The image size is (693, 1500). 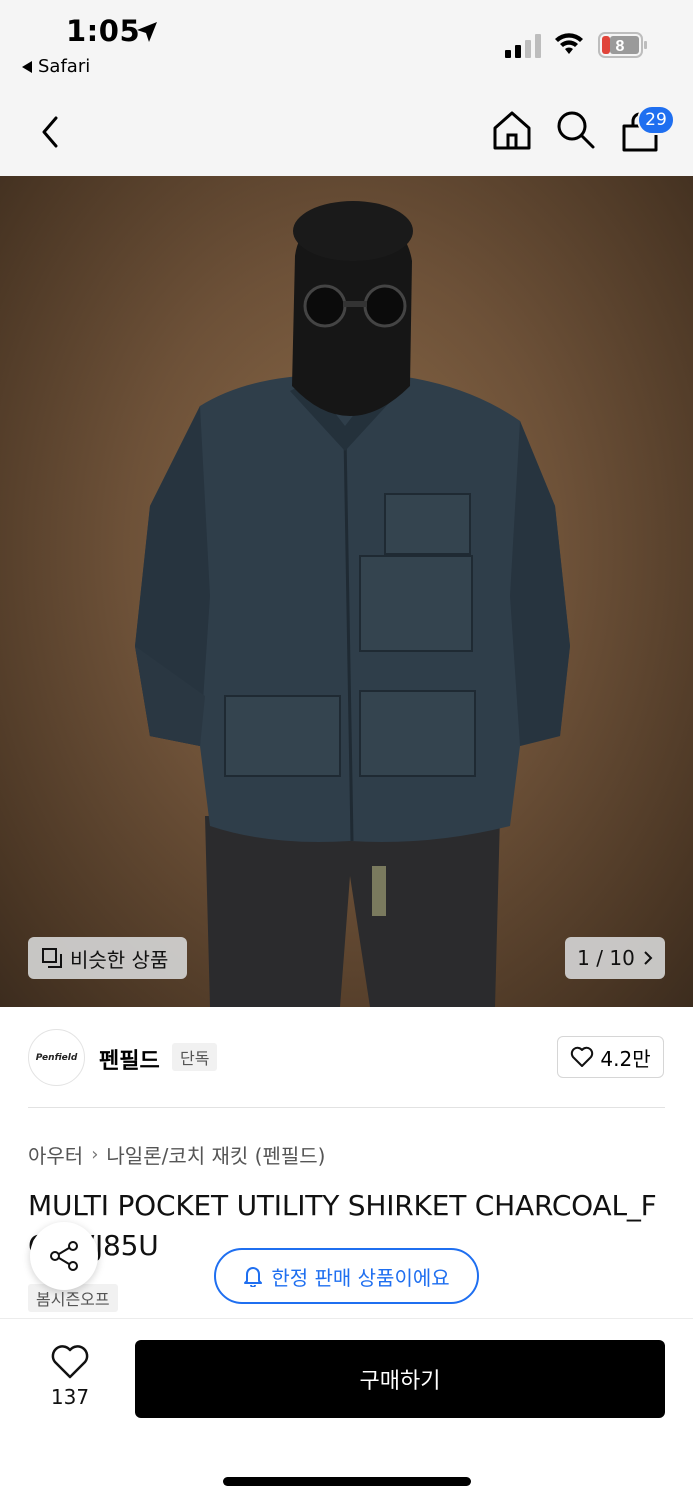 What do you see at coordinates (215, 1154) in the screenshot?
I see `breadcrumb-item-subcategory: 나일론/코치 재킷 (펜필드)` at bounding box center [215, 1154].